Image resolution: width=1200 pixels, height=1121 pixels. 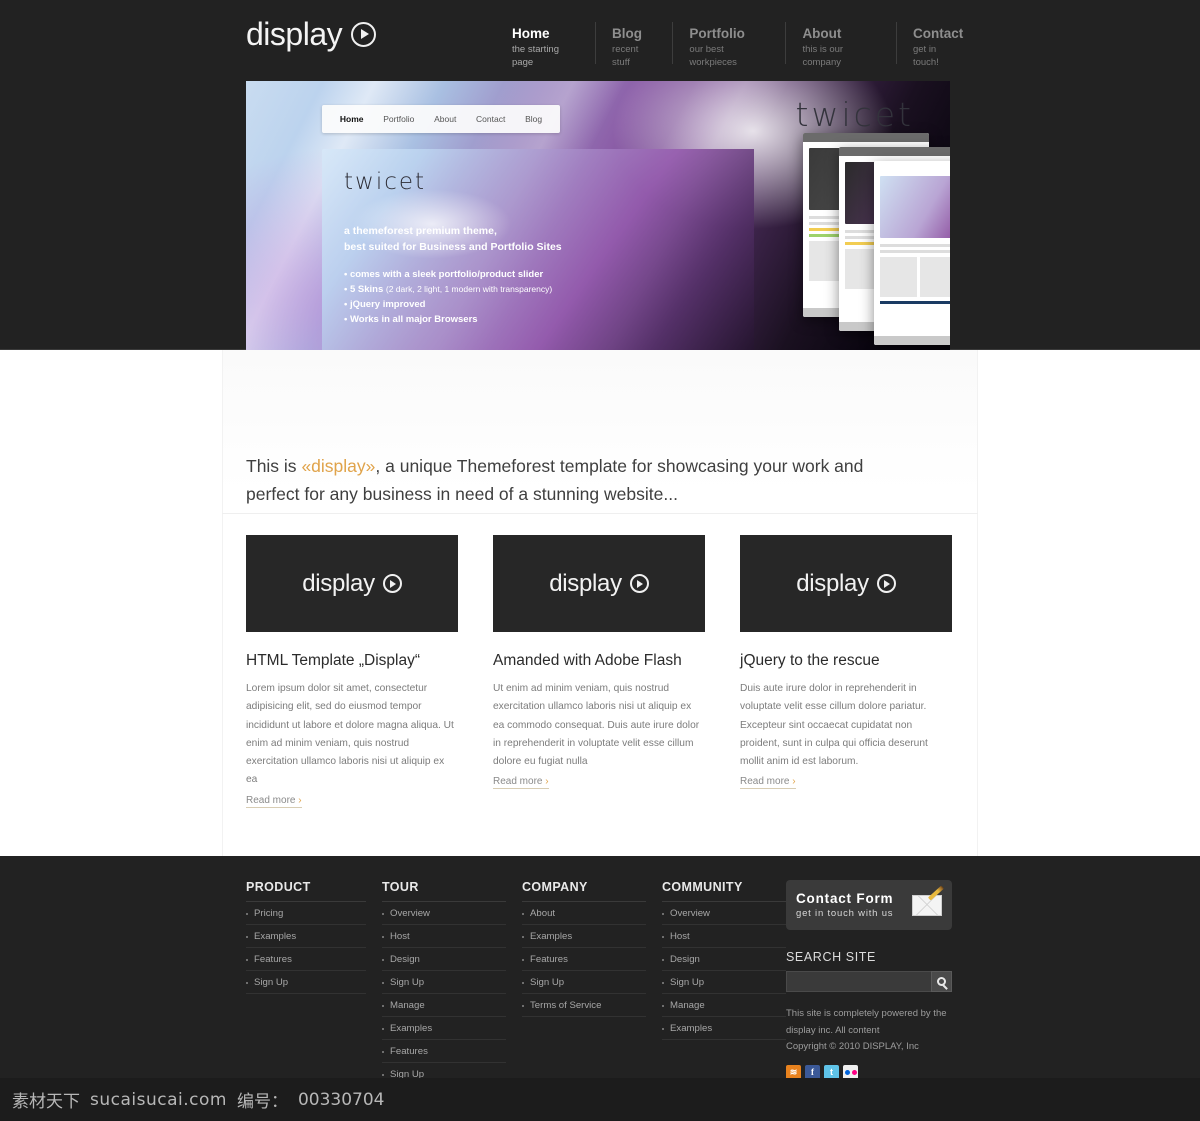 I want to click on watermark-site-cn: 素材天下, so click(x=46, y=1102).